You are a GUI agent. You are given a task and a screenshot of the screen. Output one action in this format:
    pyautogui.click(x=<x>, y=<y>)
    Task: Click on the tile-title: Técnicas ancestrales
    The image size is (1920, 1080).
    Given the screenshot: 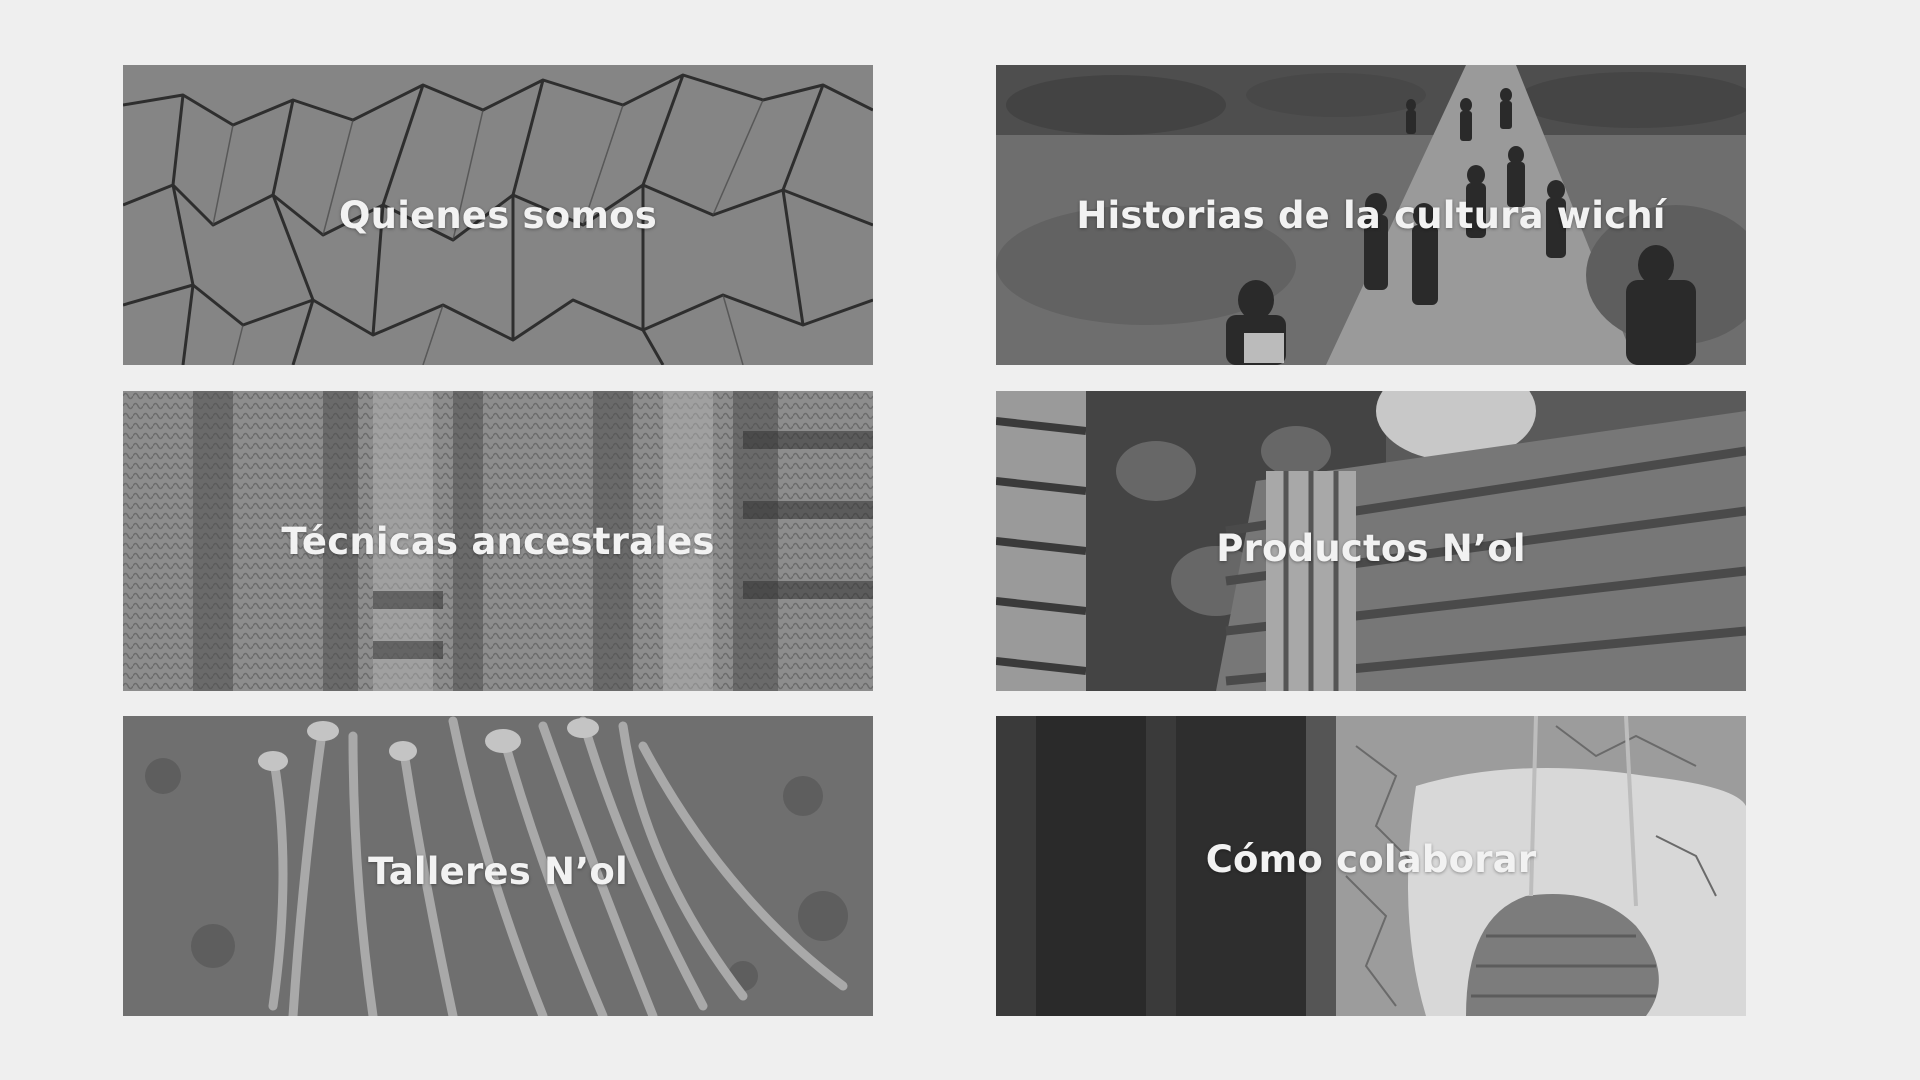 What is the action you would take?
    pyautogui.click(x=498, y=541)
    